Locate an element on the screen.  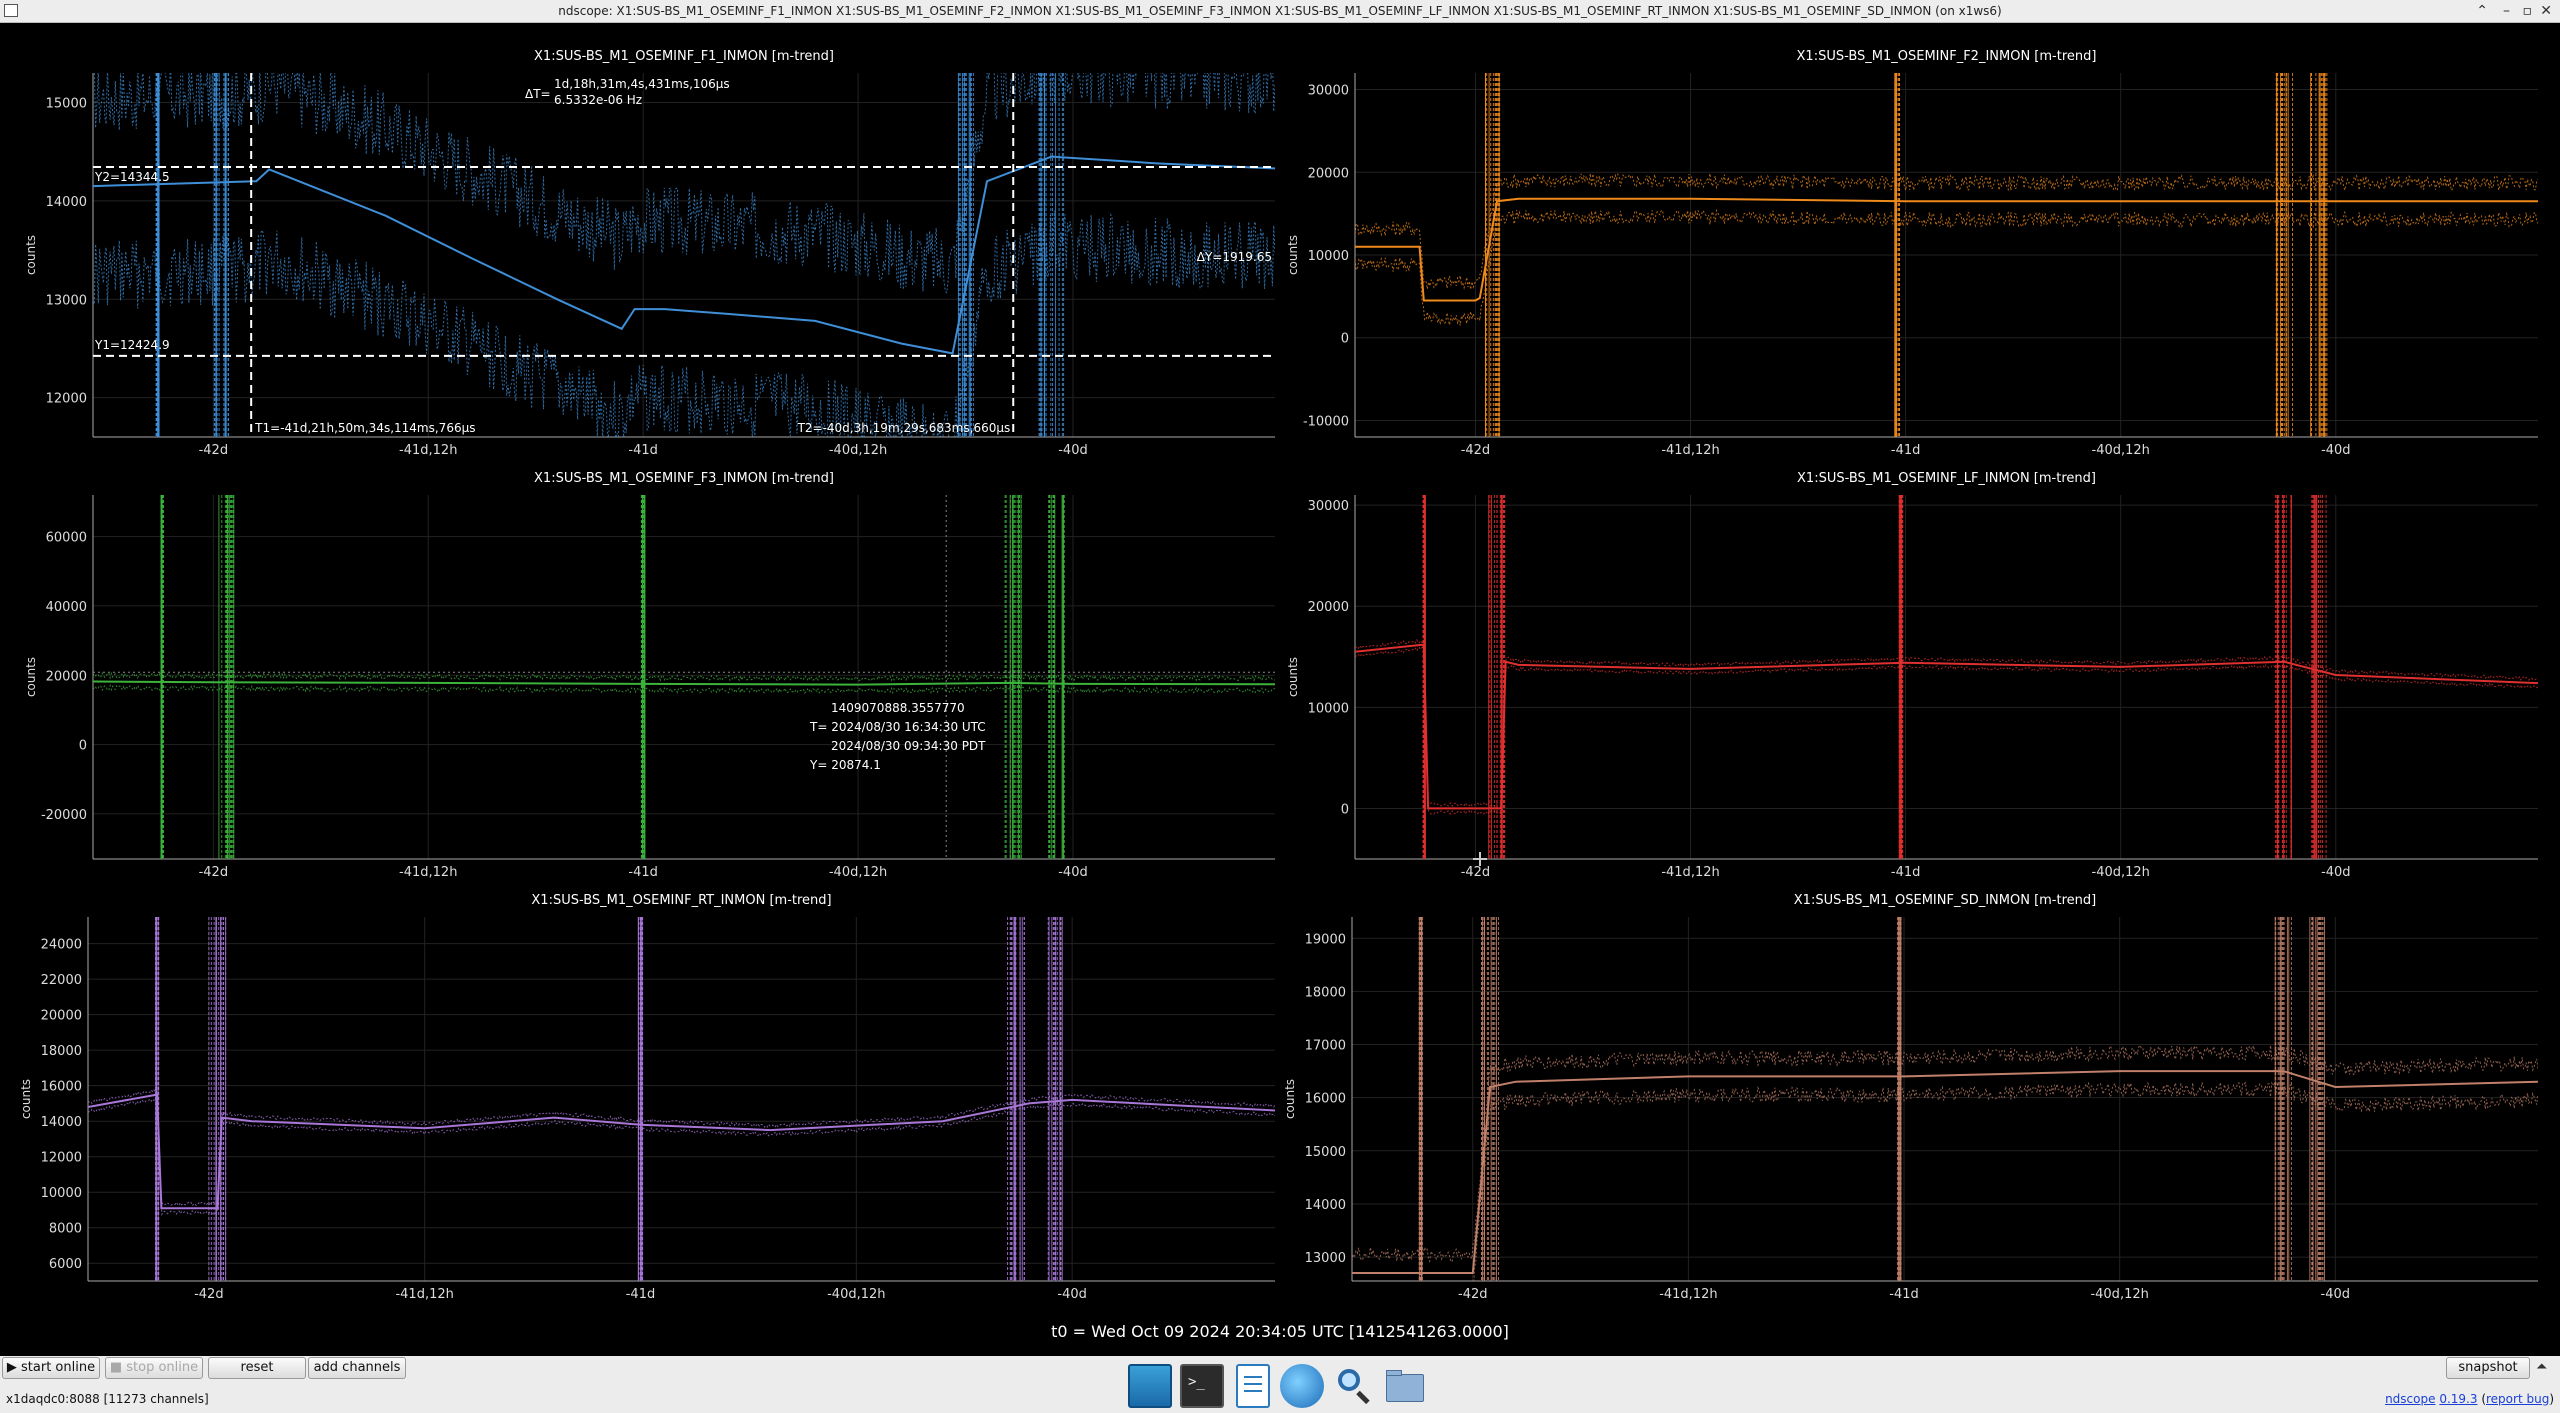
y-tick-label: 17000 is located at coordinates (1325, 1046).